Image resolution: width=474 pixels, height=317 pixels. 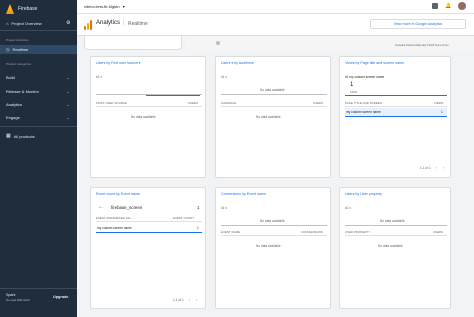 What do you see at coordinates (14, 104) in the screenshot?
I see `sidebar-item-analytics-label: Analytics` at bounding box center [14, 104].